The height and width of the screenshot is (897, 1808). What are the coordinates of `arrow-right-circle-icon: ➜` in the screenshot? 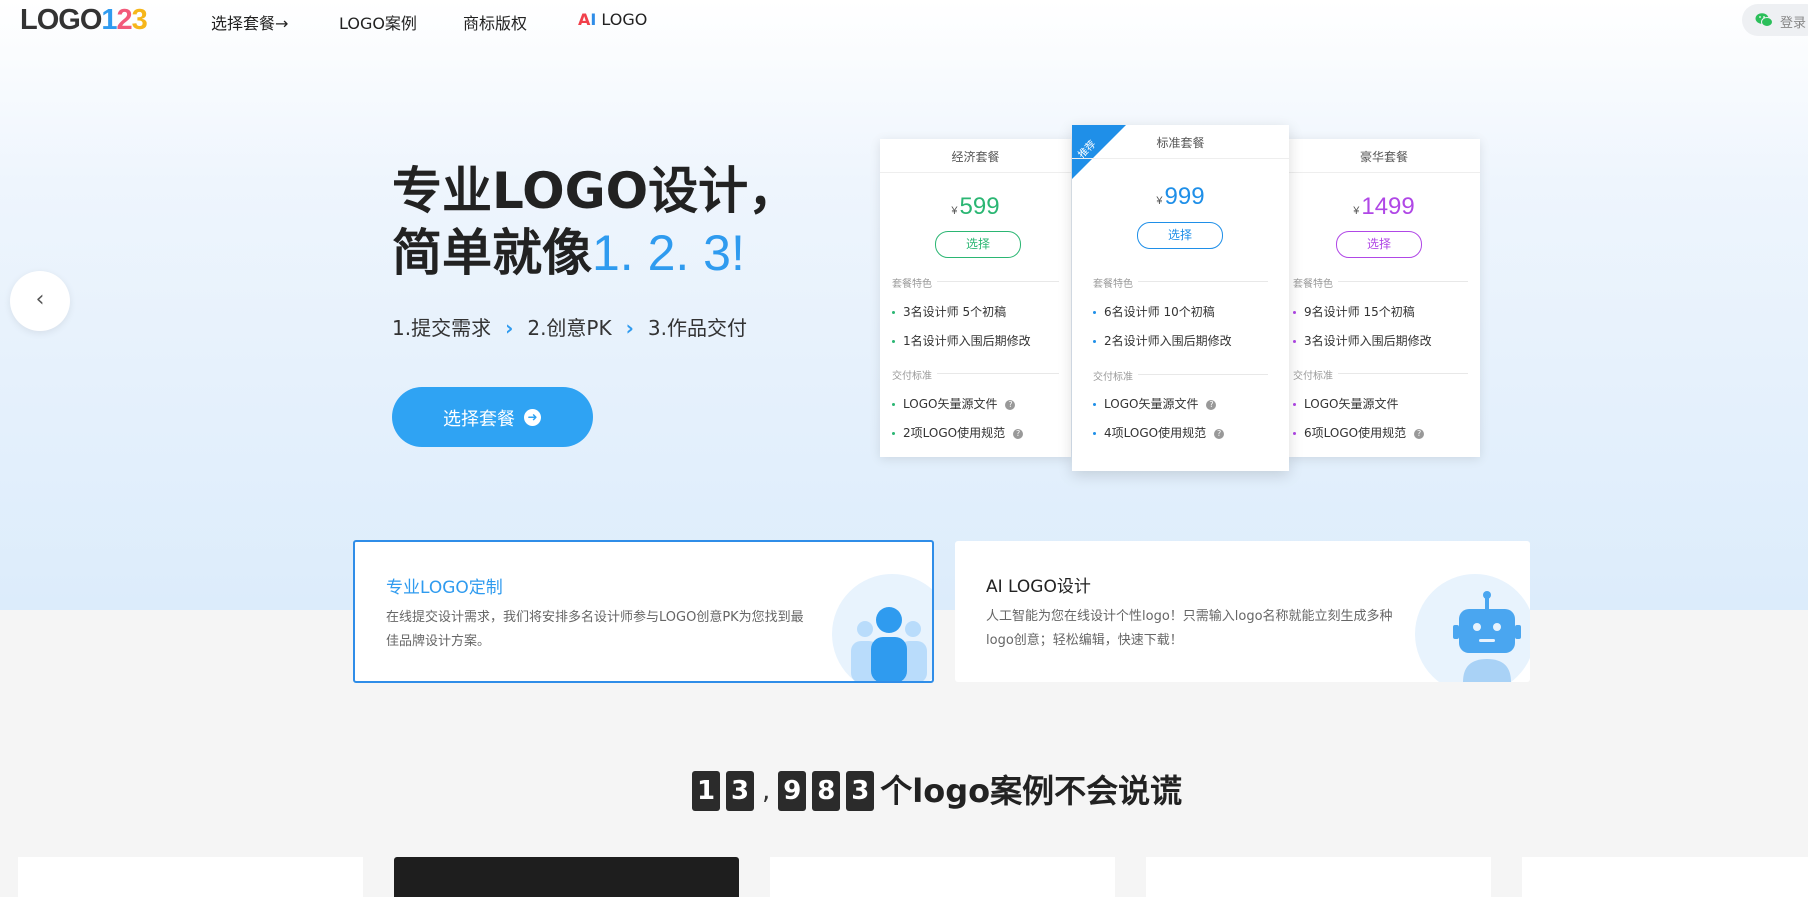 It's located at (532, 417).